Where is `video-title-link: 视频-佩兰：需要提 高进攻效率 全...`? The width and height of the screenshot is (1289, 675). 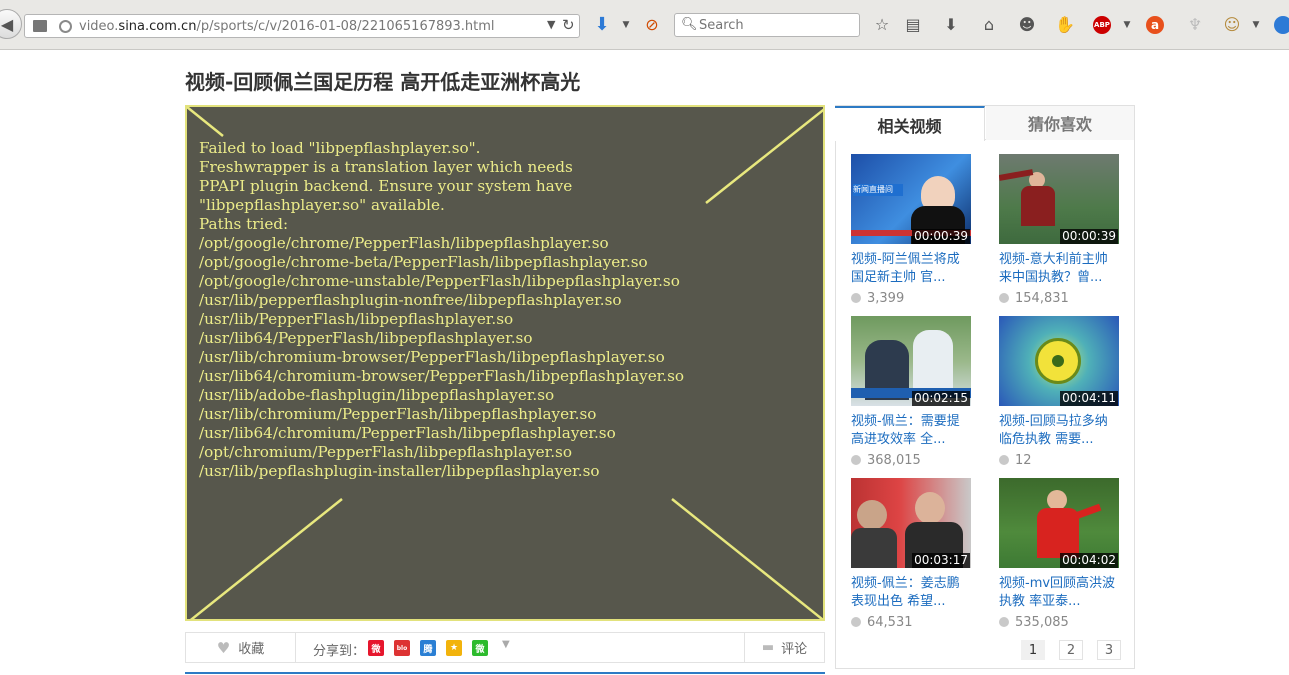
video-title-link: 视频-佩兰：需要提 高进攻效率 全... is located at coordinates (912, 431).